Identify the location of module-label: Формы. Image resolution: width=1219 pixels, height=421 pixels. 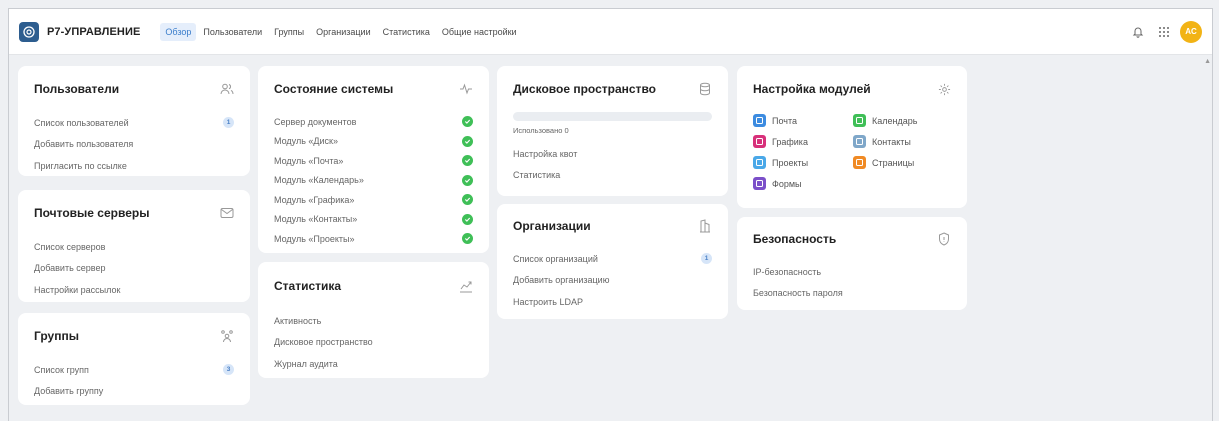
(787, 183).